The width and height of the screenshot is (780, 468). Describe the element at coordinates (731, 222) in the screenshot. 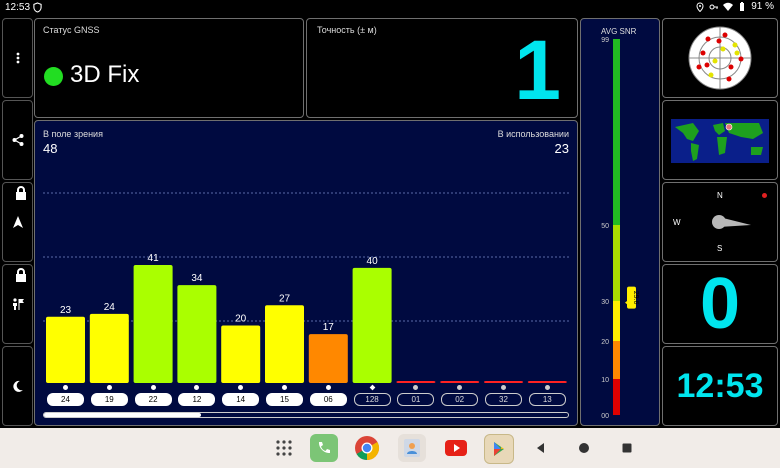

I see `compass-needle-icon` at that location.